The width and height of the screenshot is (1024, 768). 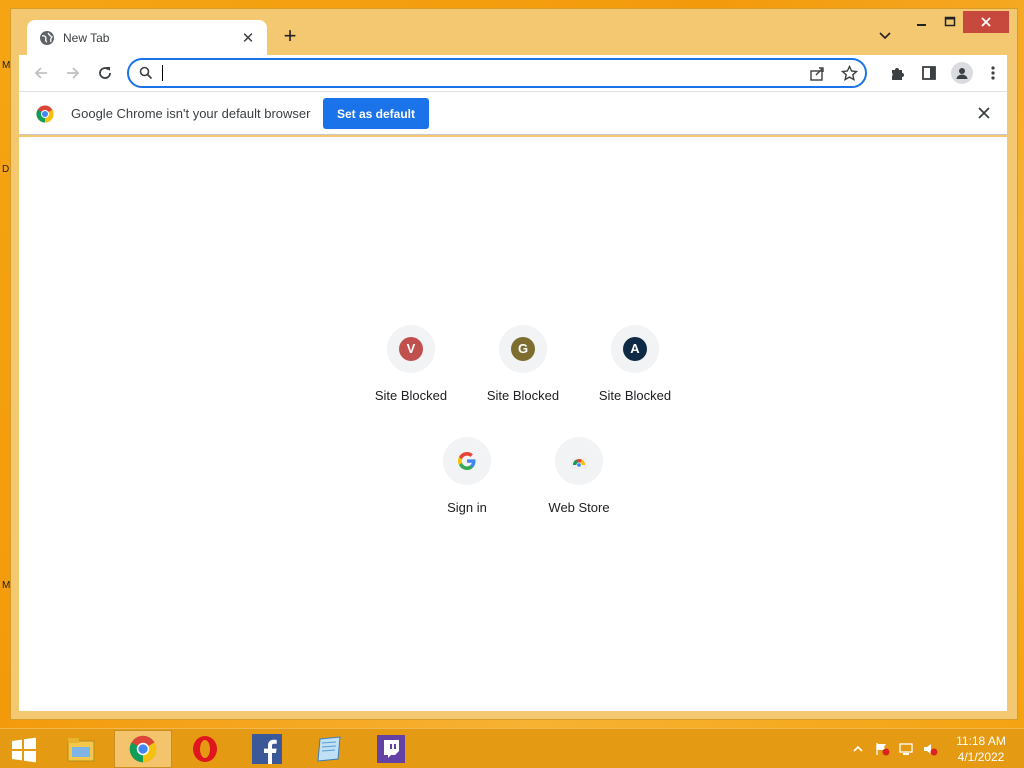 I want to click on profile-button, so click(x=962, y=73).